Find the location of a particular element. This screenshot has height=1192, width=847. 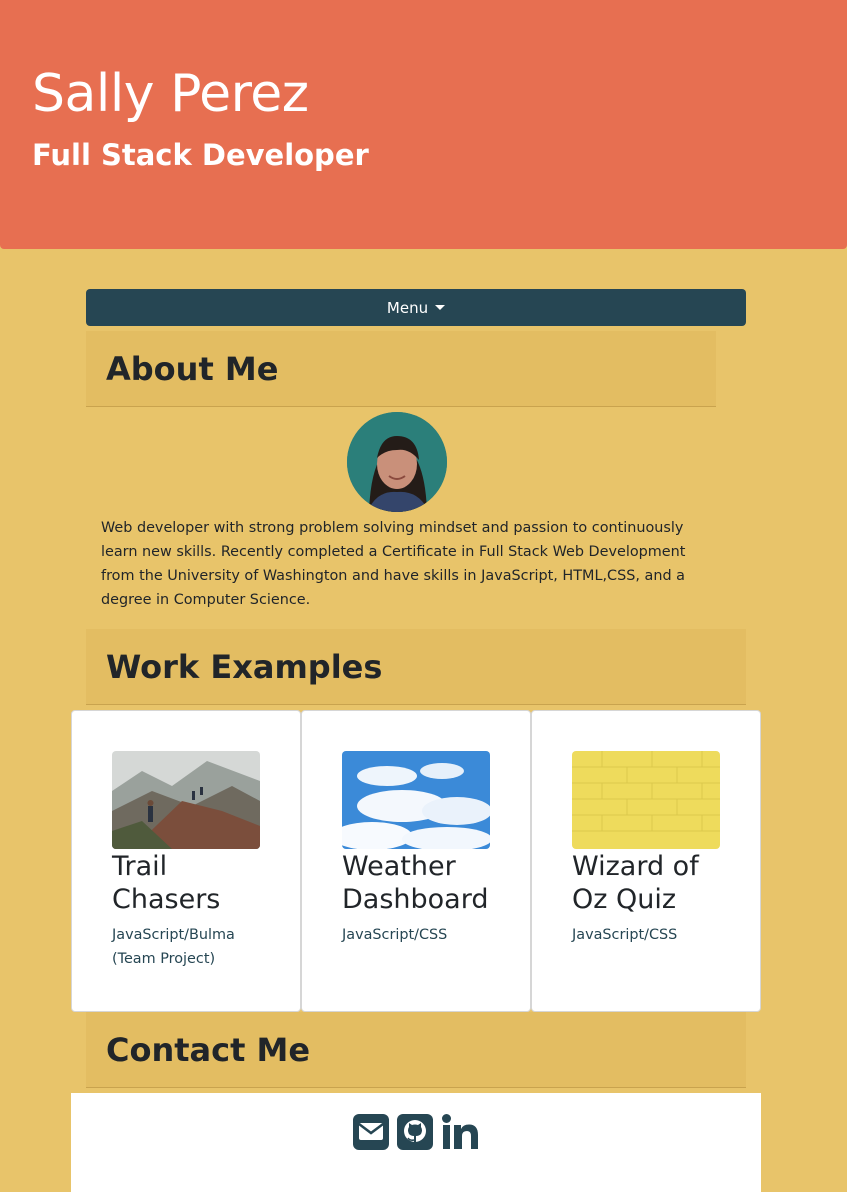

work-heading: Work Examples is located at coordinates (244, 666).